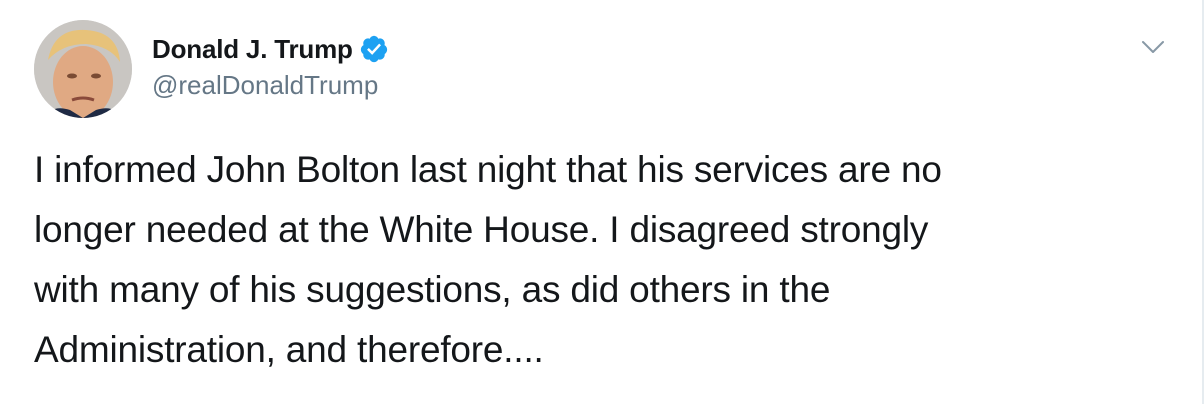 This screenshot has width=1204, height=404. What do you see at coordinates (1153, 47) in the screenshot?
I see `chevron-down-icon` at bounding box center [1153, 47].